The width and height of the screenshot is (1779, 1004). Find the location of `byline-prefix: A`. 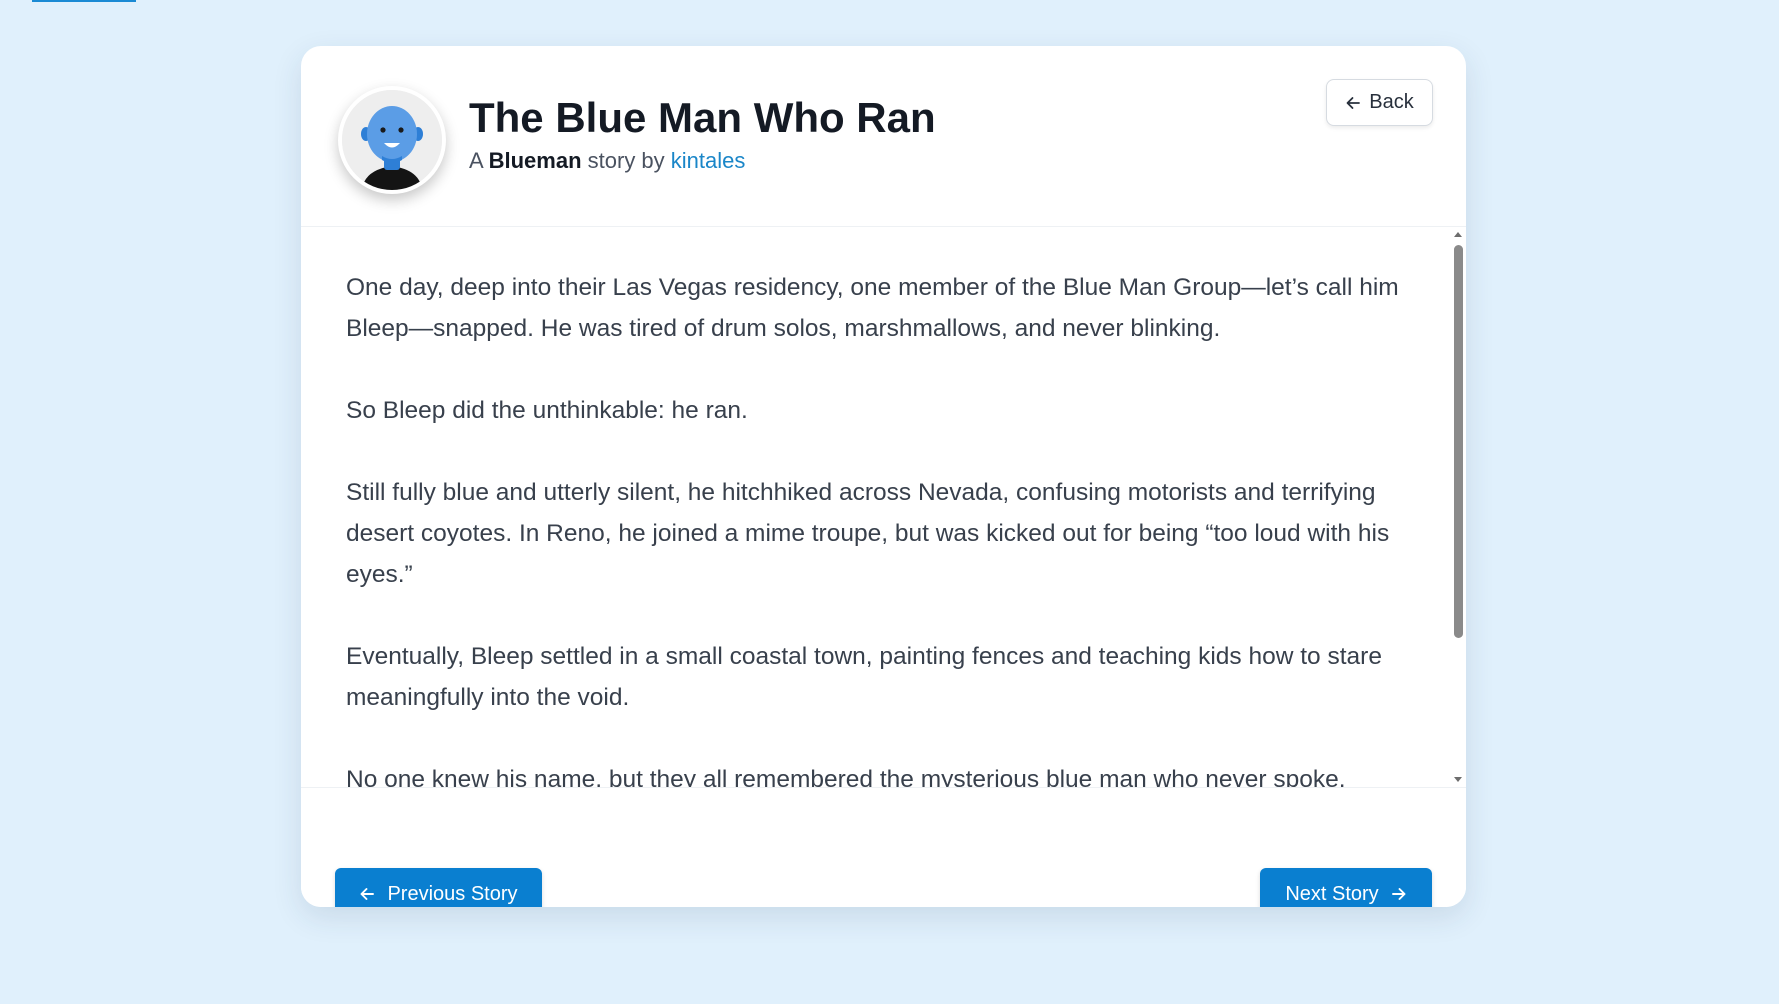

byline-prefix: A is located at coordinates (476, 160).